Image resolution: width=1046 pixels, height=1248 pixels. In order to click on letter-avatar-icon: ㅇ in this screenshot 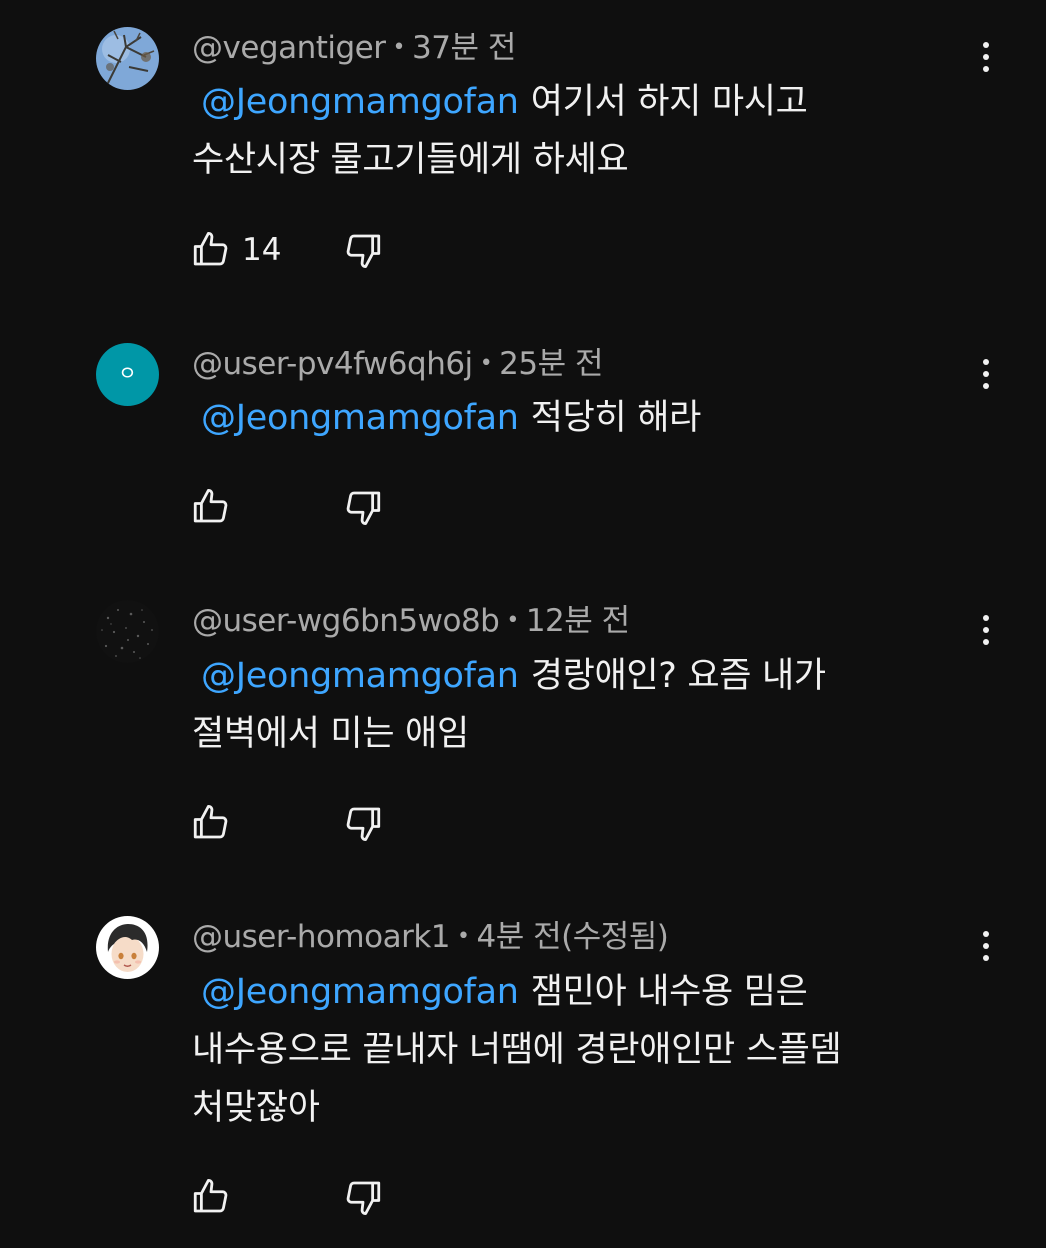, I will do `click(127, 374)`.